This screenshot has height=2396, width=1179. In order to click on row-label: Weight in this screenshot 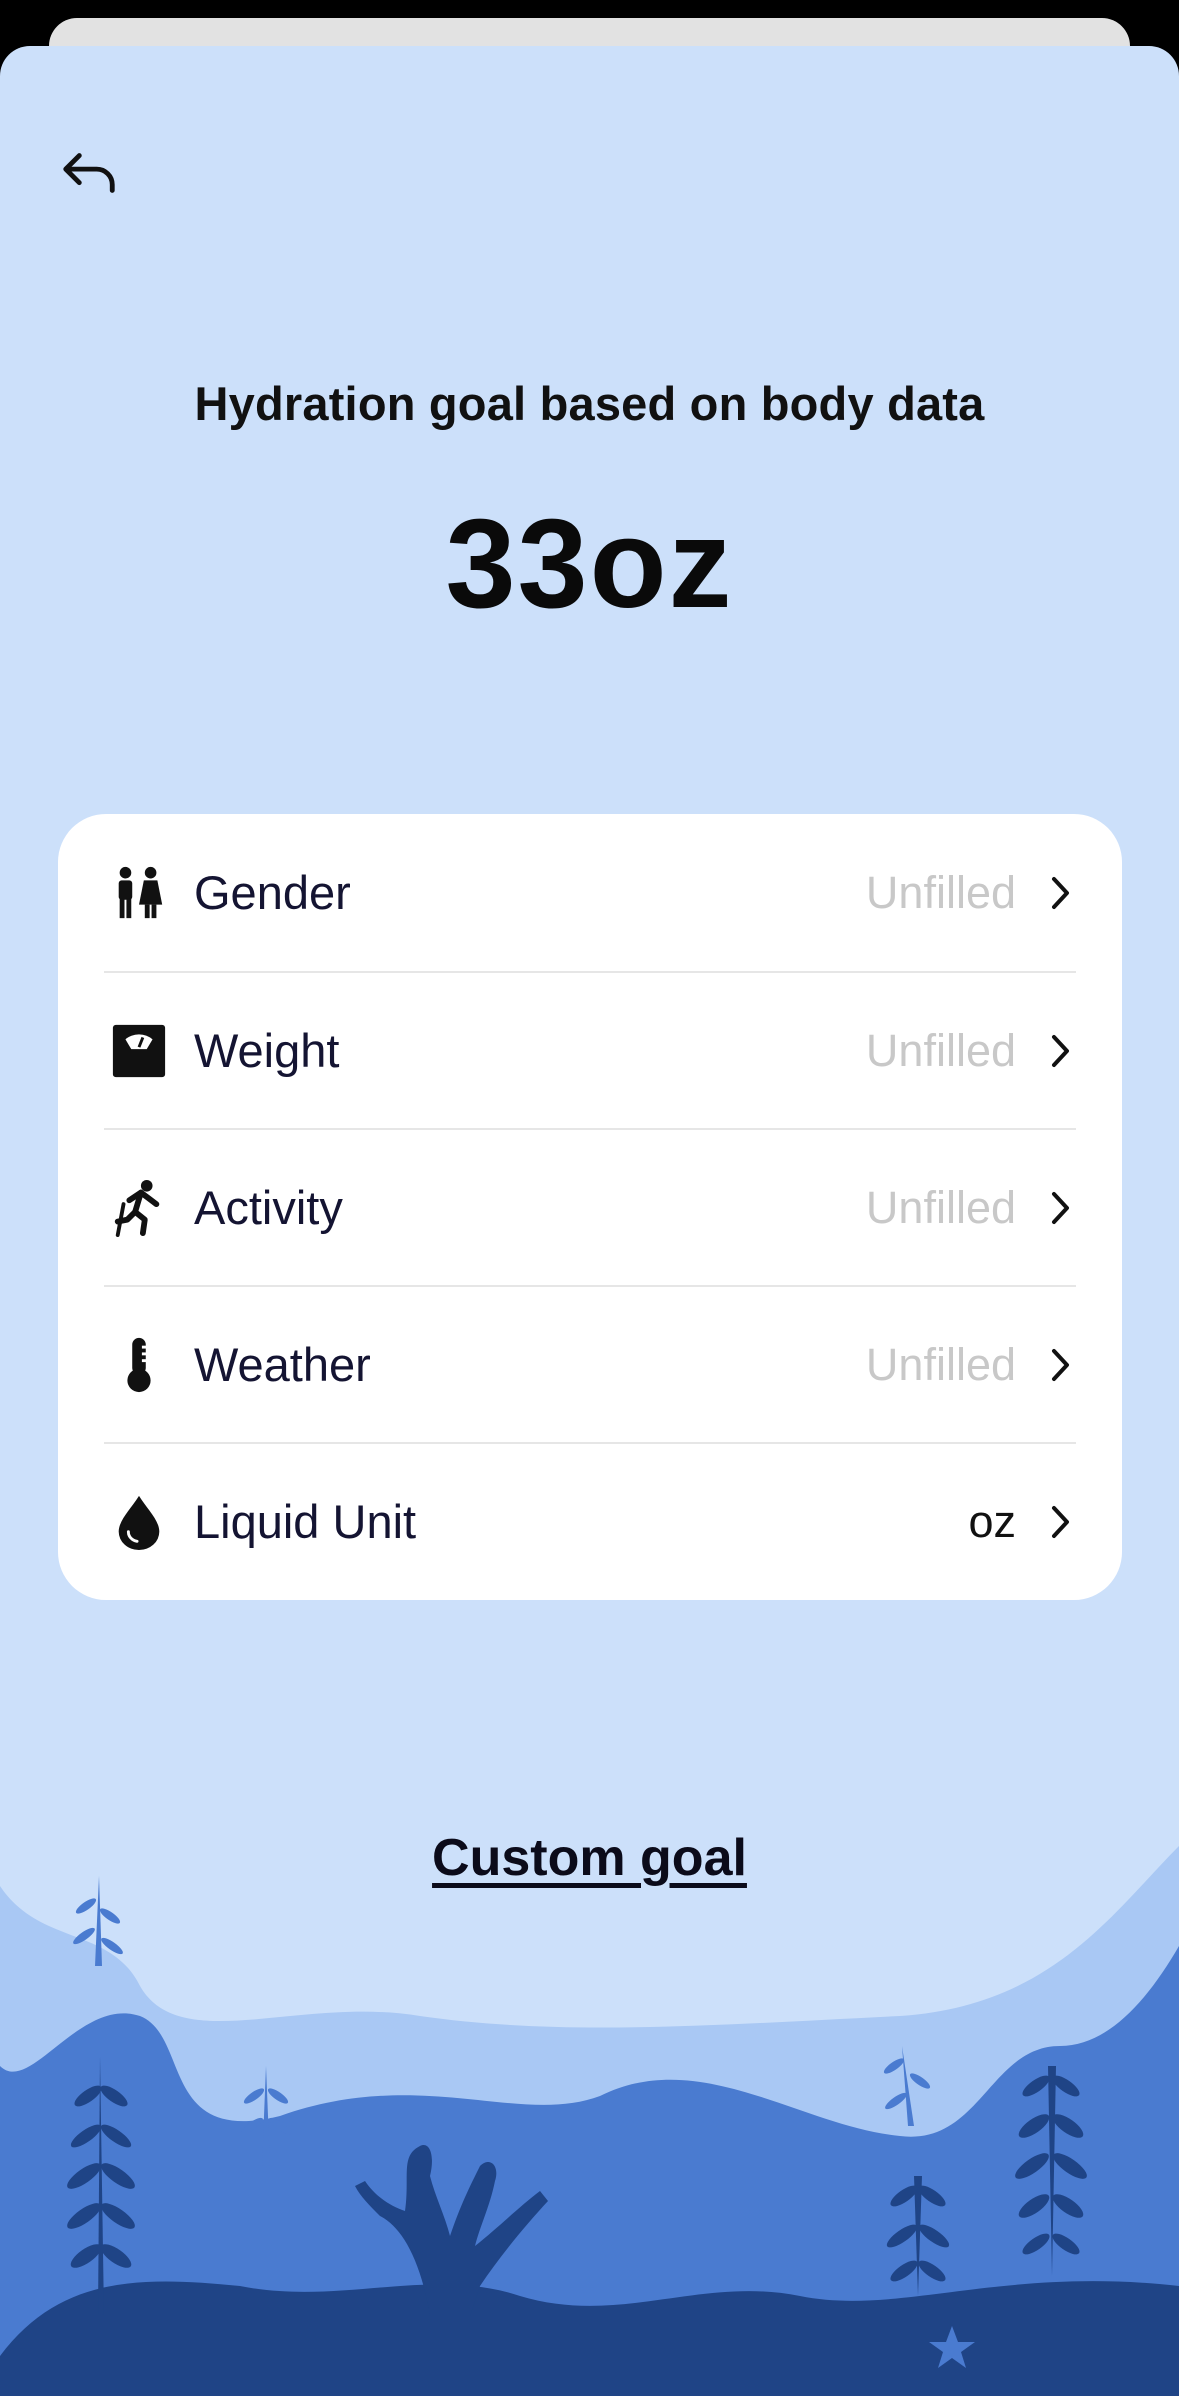, I will do `click(267, 1050)`.